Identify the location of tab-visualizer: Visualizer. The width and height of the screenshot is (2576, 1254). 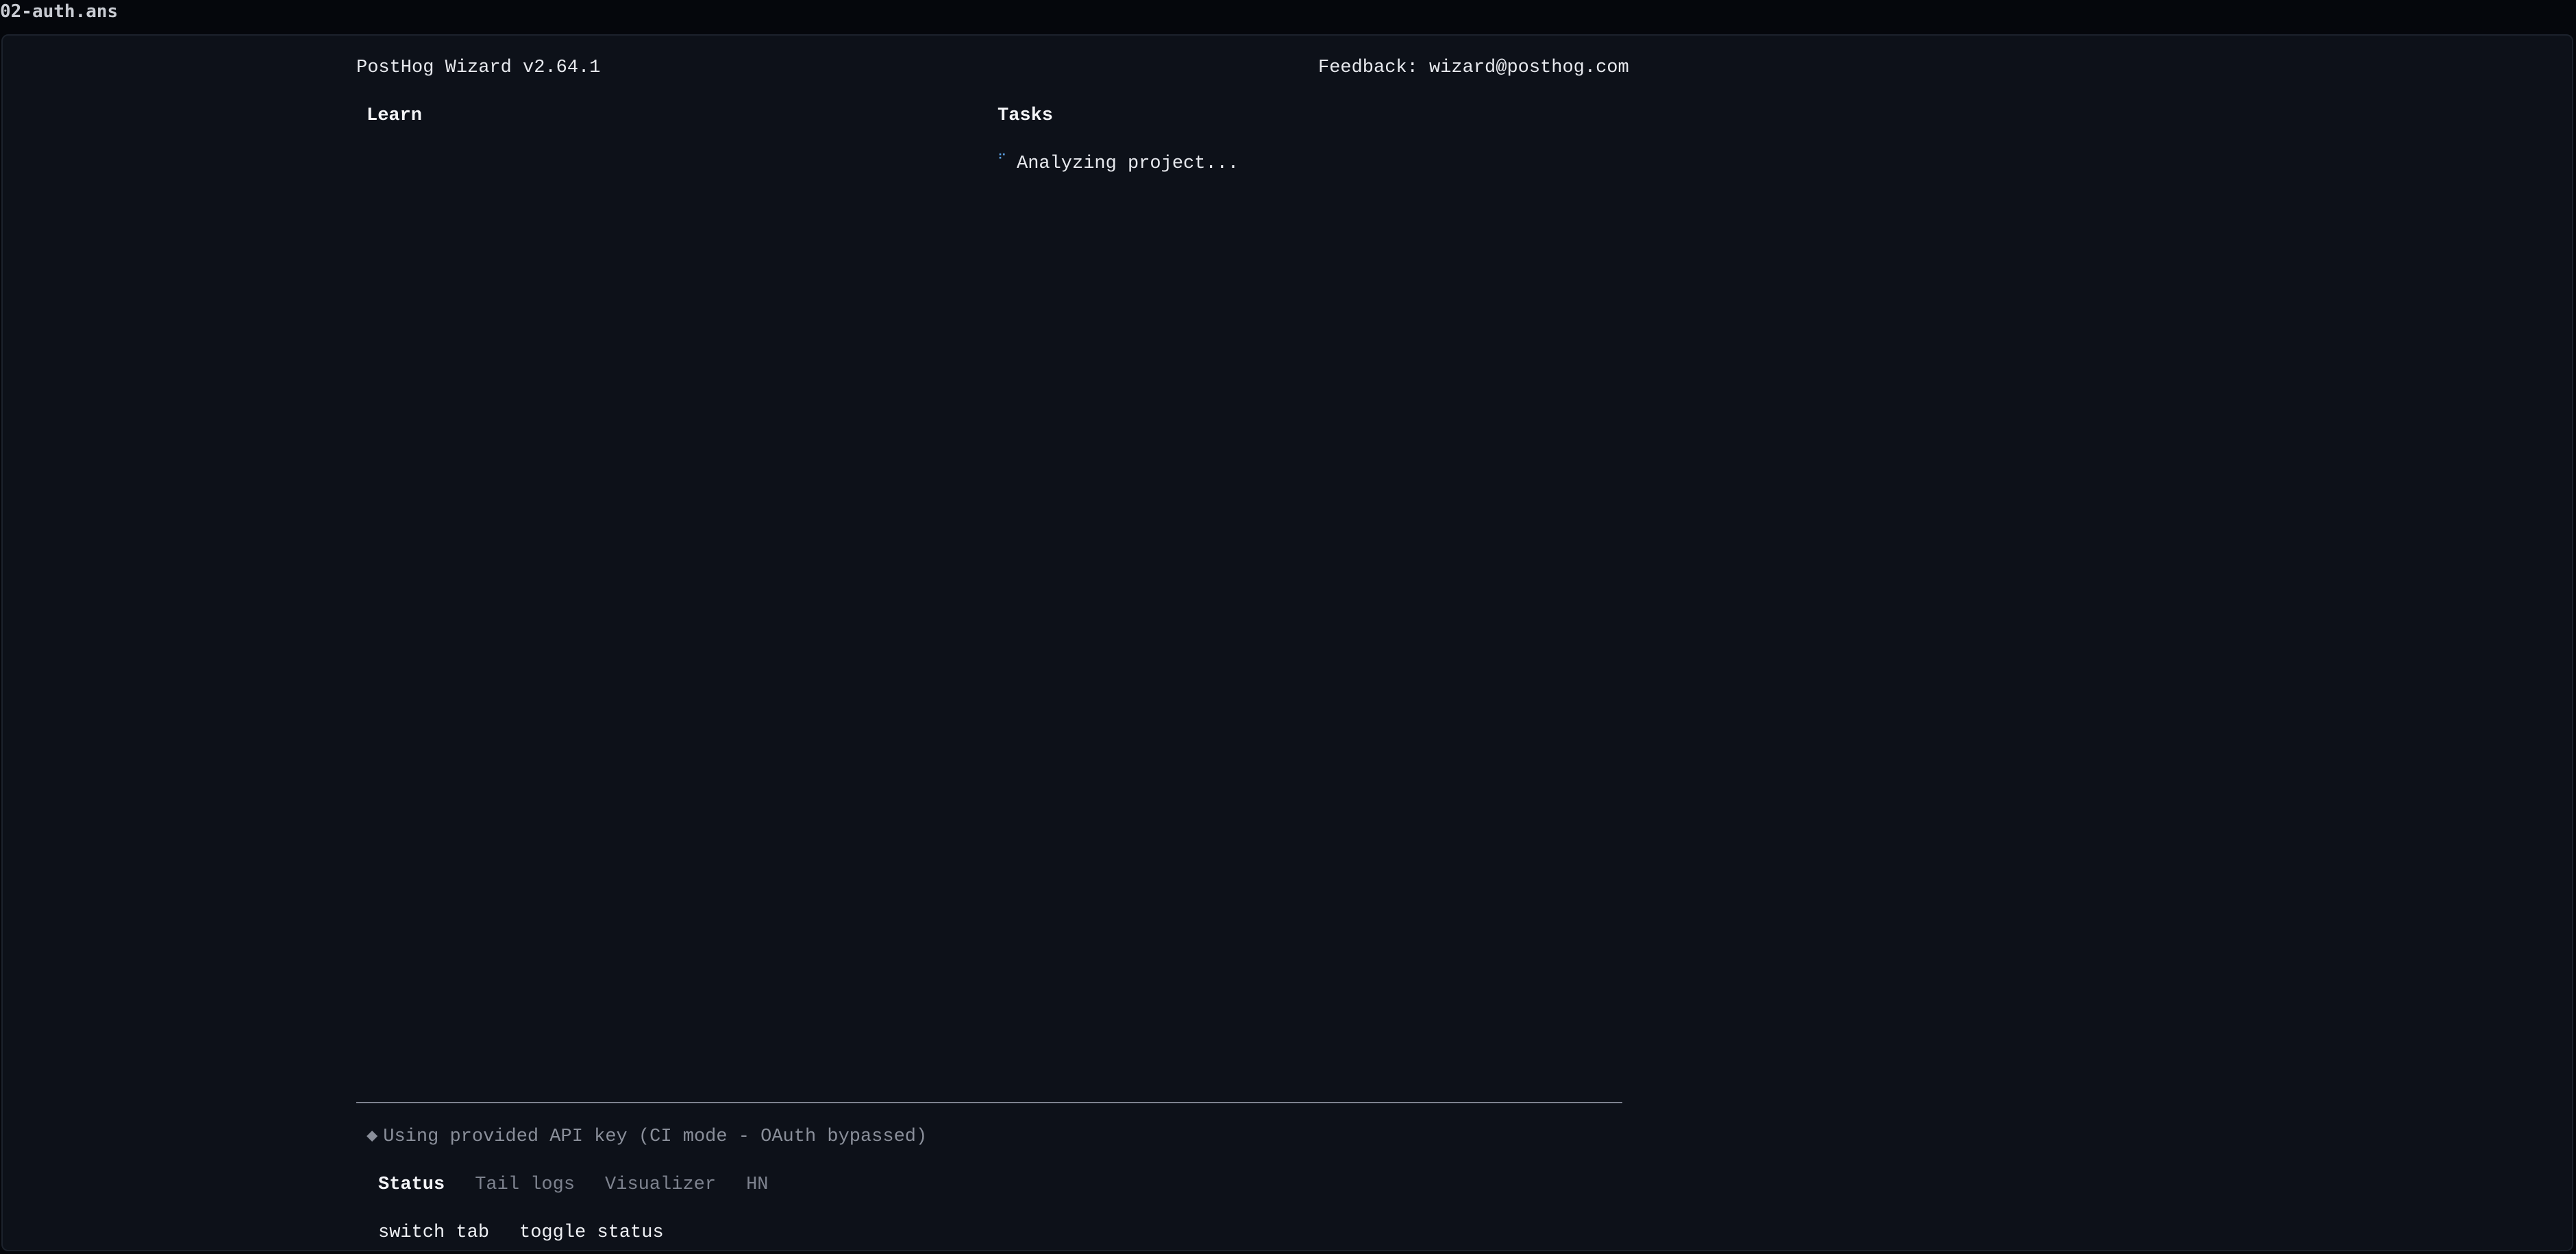
(660, 1185).